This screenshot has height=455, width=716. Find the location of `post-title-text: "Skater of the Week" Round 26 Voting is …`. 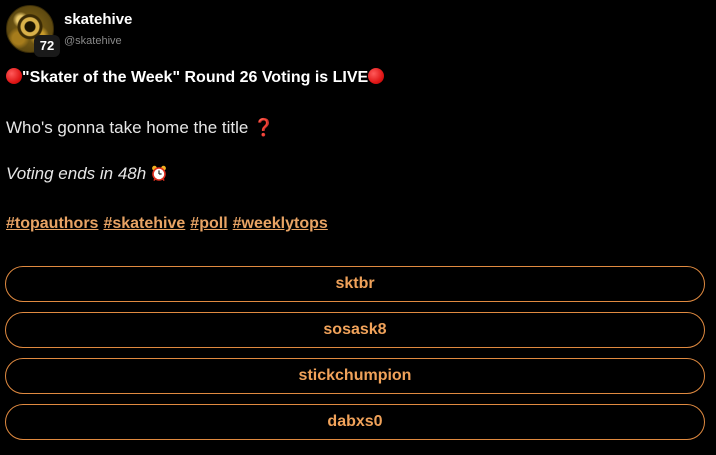

post-title-text: "Skater of the Week" Round 26 Voting is … is located at coordinates (195, 77).